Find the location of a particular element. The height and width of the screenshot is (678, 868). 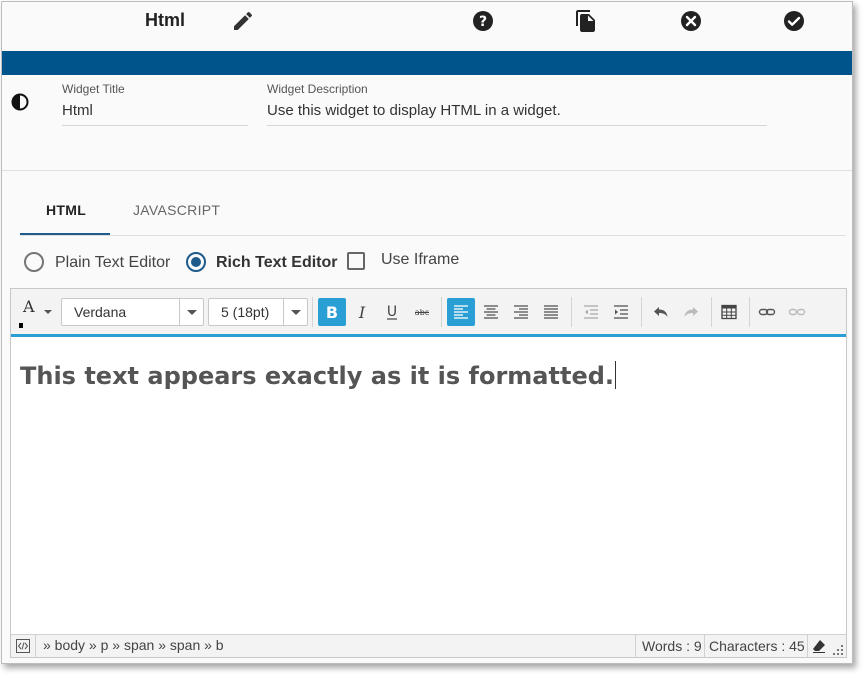

strikethrough-icon: abc is located at coordinates (422, 312).